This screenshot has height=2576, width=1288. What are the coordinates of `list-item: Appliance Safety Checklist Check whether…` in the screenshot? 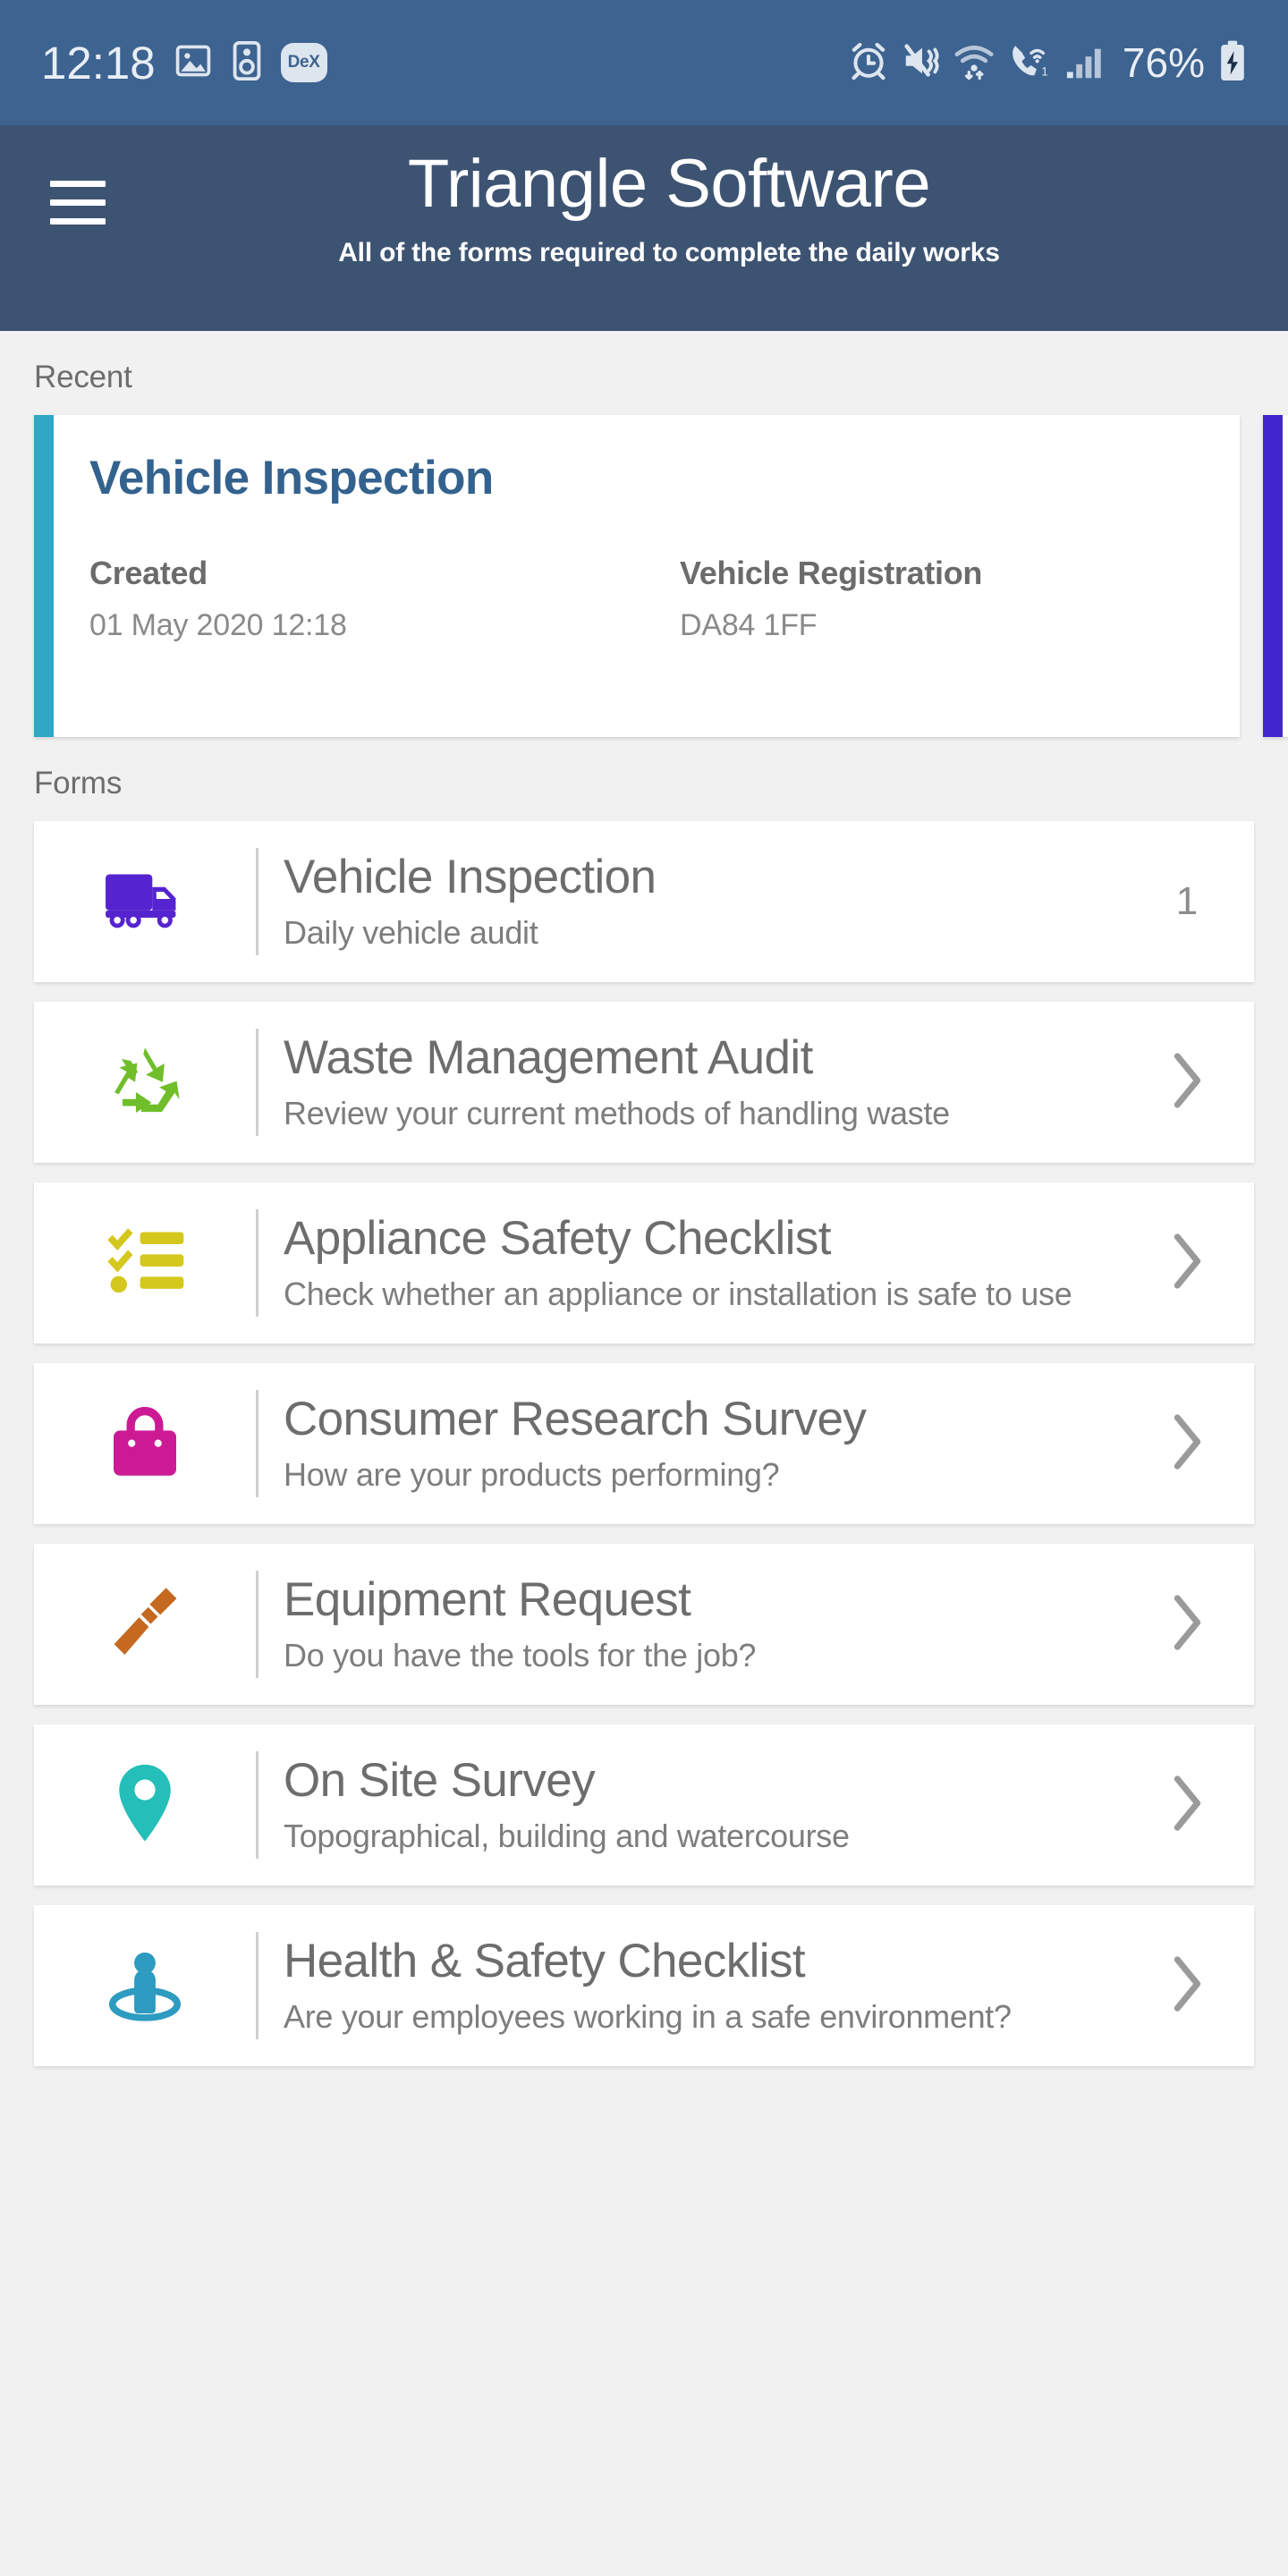 It's located at (644, 1262).